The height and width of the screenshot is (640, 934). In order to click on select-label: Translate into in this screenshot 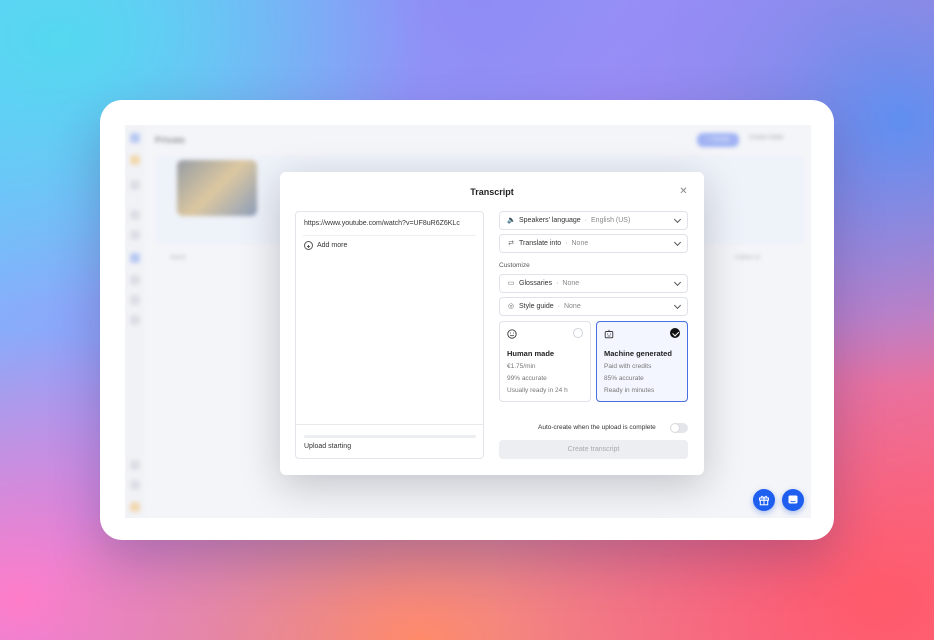, I will do `click(540, 243)`.